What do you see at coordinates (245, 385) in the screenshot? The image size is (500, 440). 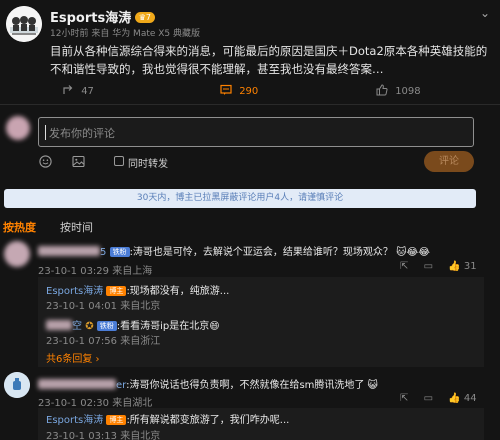 I see `comment-text: :涛哥你说话也得负责啊，不然就像在给sm腾讯洗地了` at bounding box center [245, 385].